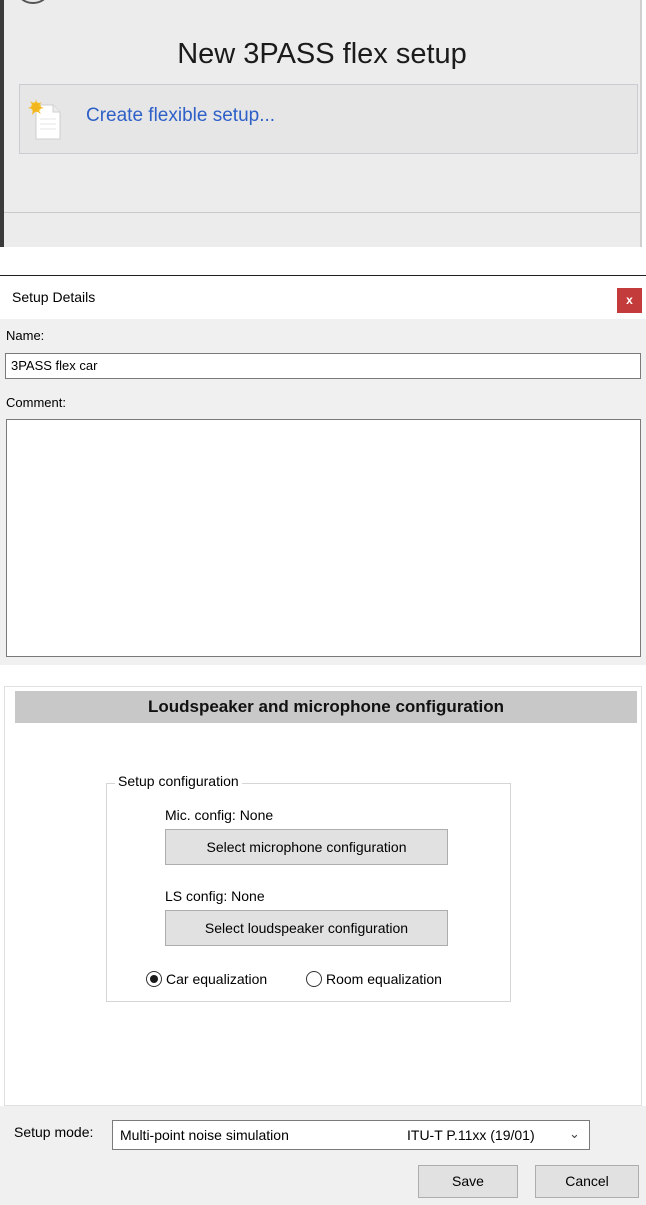  I want to click on new-document-icon, so click(46, 120).